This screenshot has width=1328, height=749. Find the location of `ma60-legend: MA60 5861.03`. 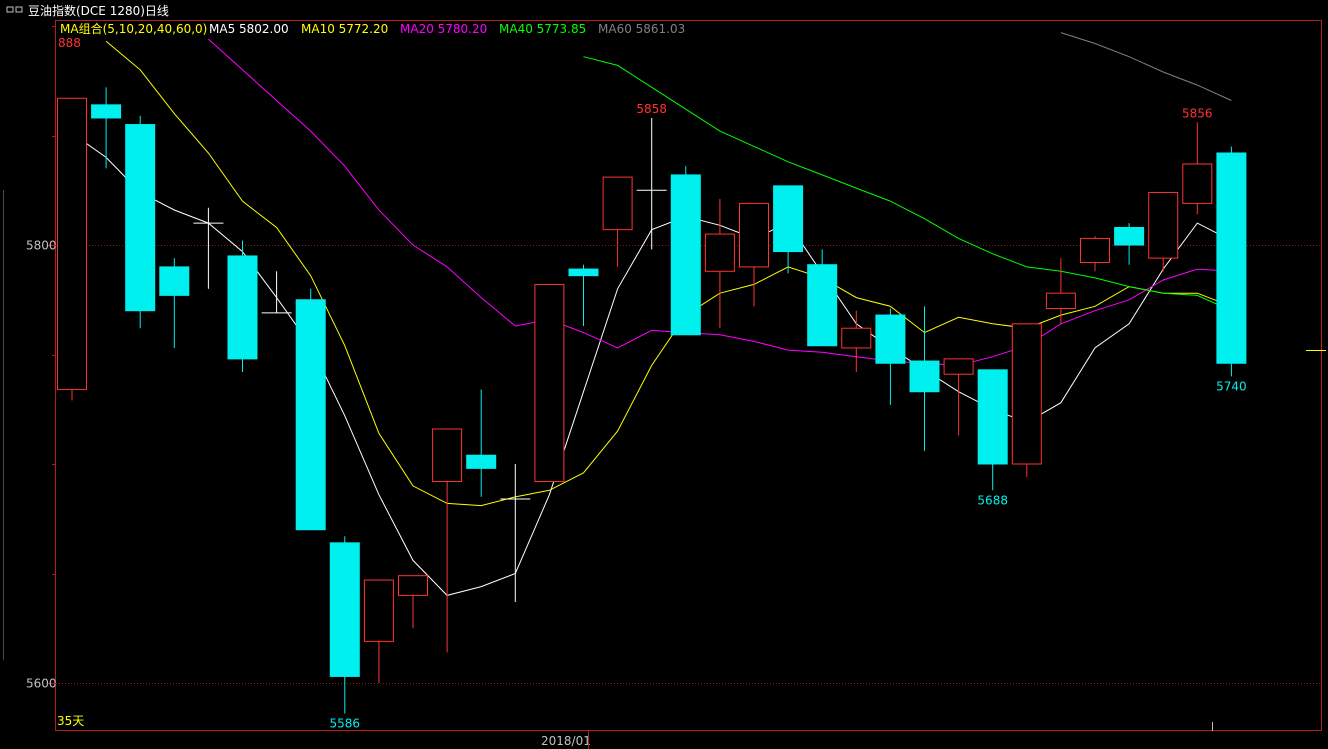

ma60-legend: MA60 5861.03 is located at coordinates (641, 29).